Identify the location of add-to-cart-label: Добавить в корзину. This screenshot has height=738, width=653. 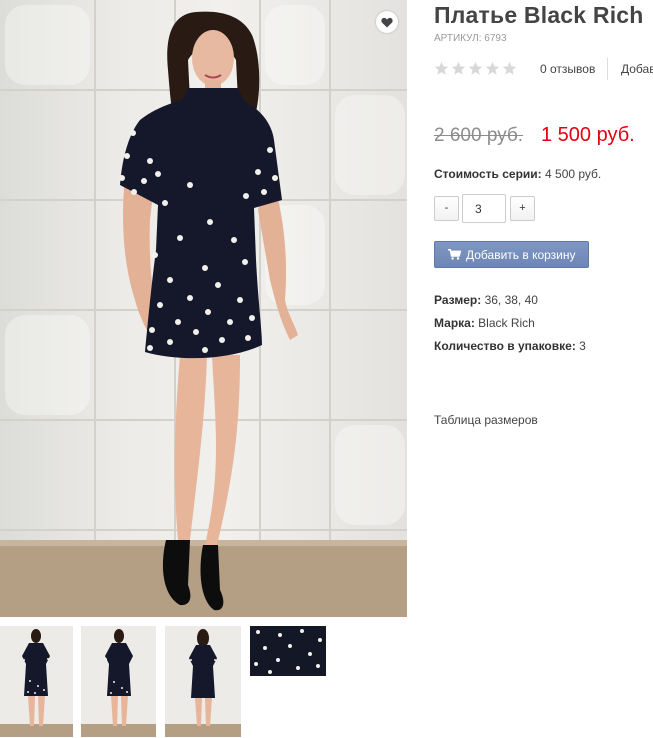
(521, 254).